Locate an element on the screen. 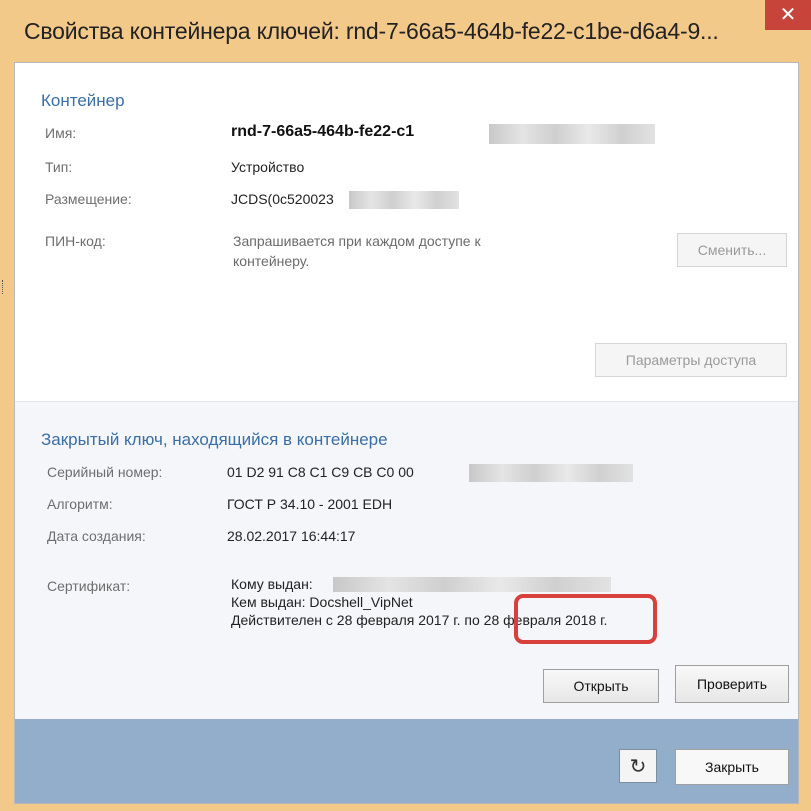 The image size is (811, 811). close-icon: ✕ is located at coordinates (788, 14).